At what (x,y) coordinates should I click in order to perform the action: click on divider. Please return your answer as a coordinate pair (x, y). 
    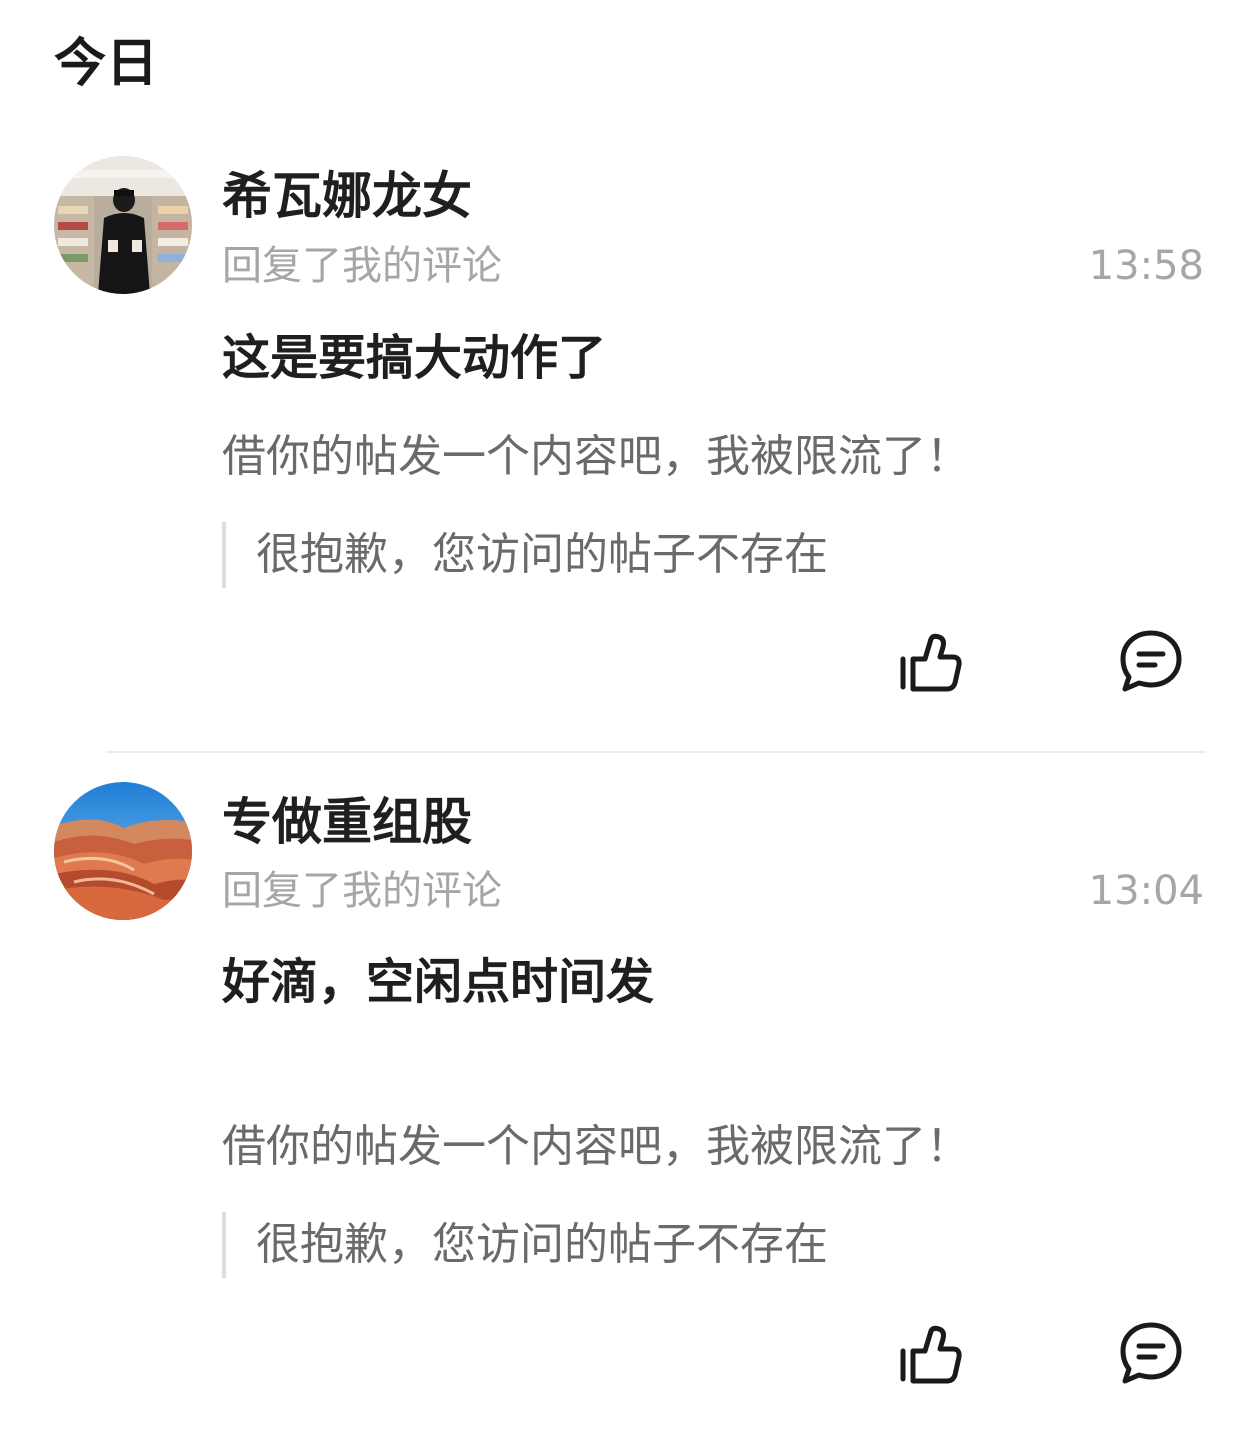
    Looking at the image, I should click on (656, 752).